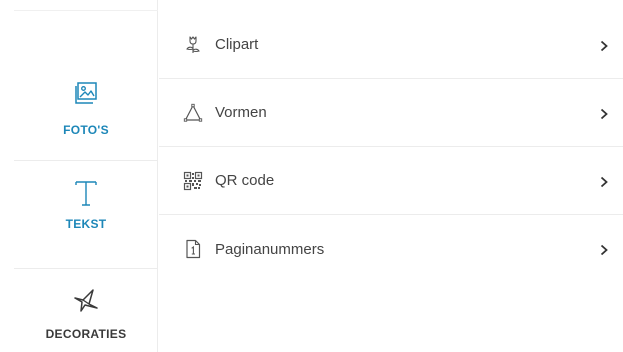 This screenshot has width=623, height=352. Describe the element at coordinates (237, 44) in the screenshot. I see `menu-item-label: Clipart` at that location.